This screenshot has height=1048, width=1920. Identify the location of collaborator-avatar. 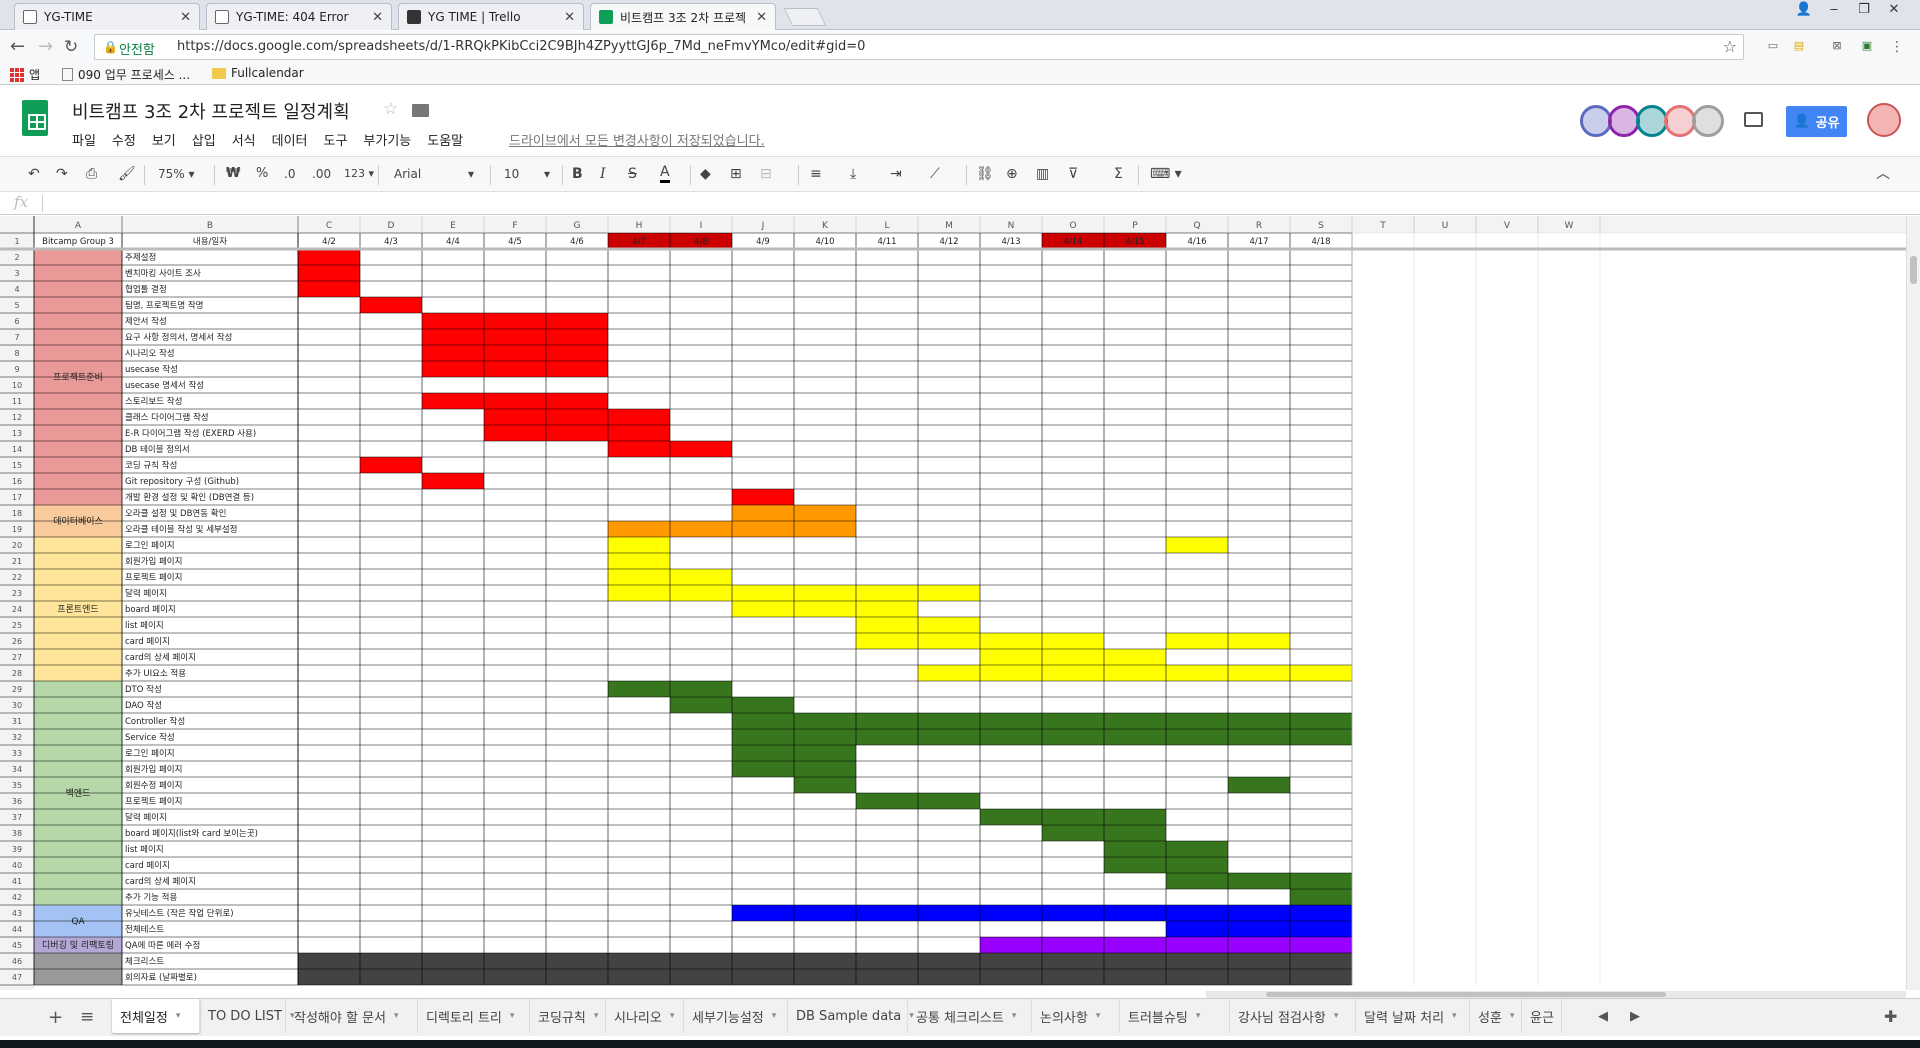
(1708, 121).